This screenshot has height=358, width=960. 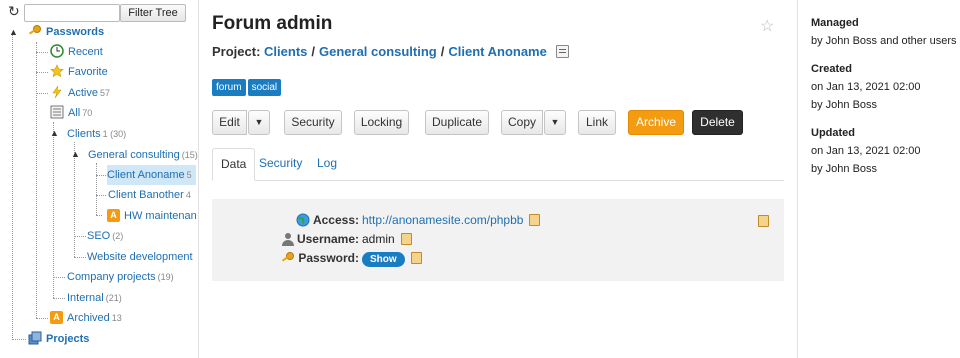 What do you see at coordinates (327, 239) in the screenshot?
I see `username-label: Username:` at bounding box center [327, 239].